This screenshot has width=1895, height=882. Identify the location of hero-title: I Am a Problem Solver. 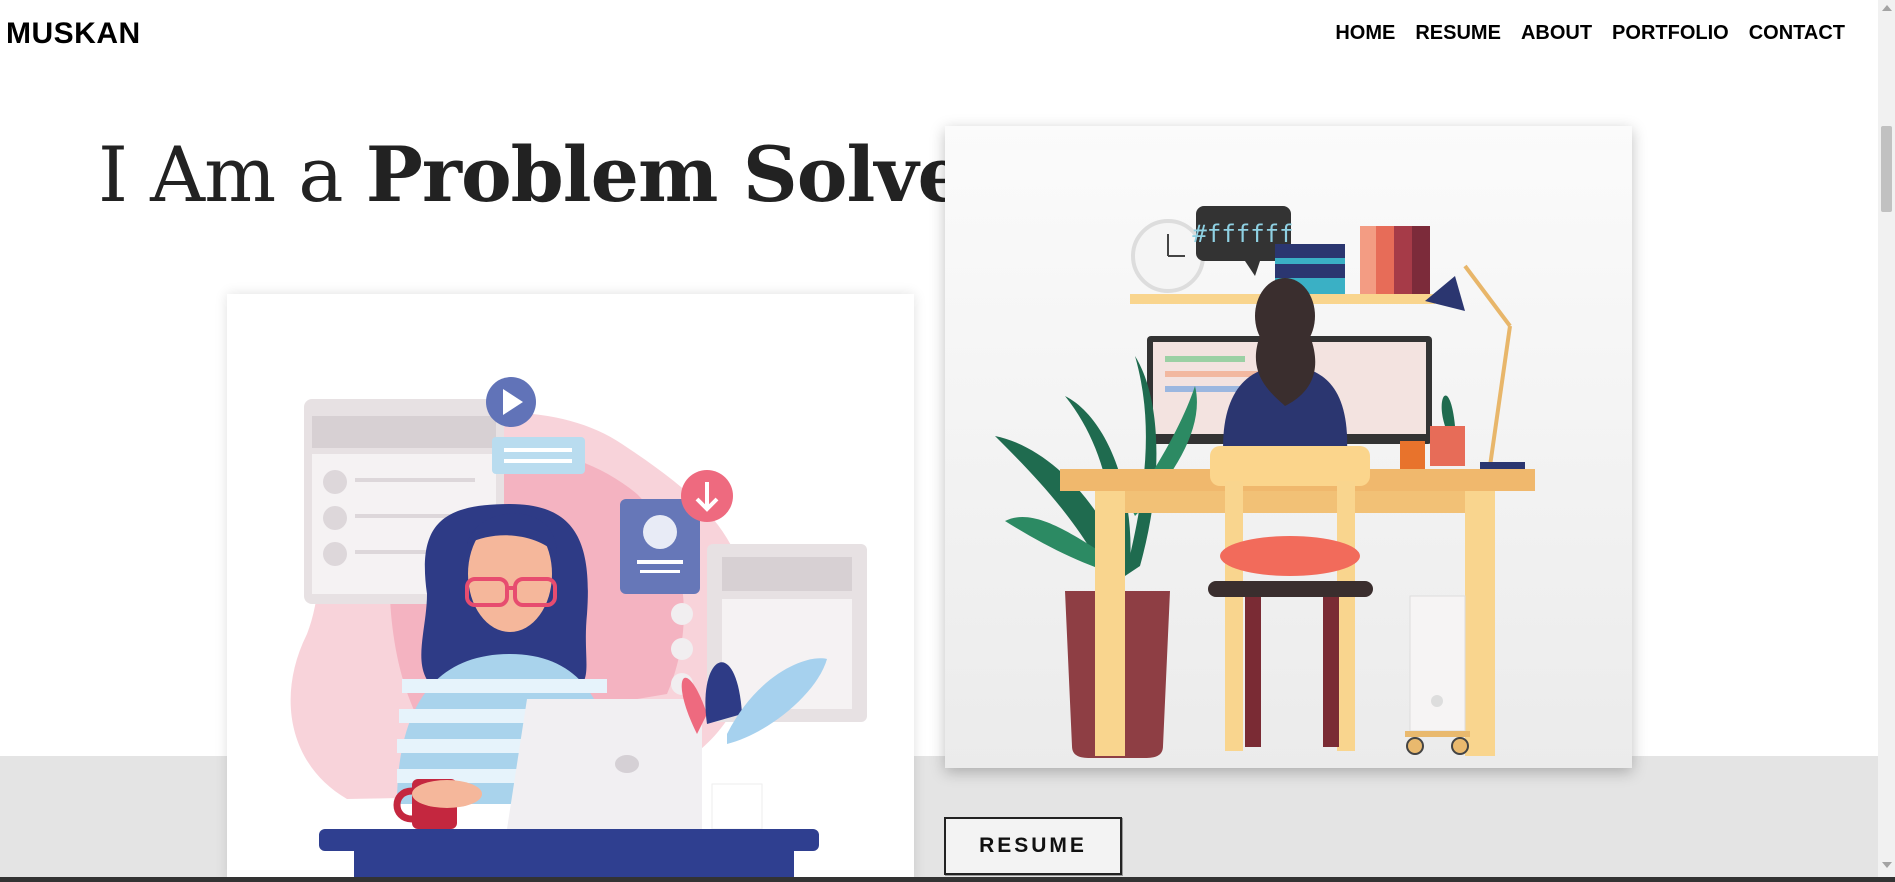
(551, 174).